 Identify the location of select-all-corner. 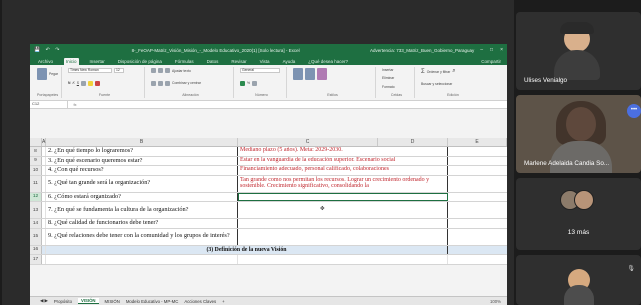
(36, 142).